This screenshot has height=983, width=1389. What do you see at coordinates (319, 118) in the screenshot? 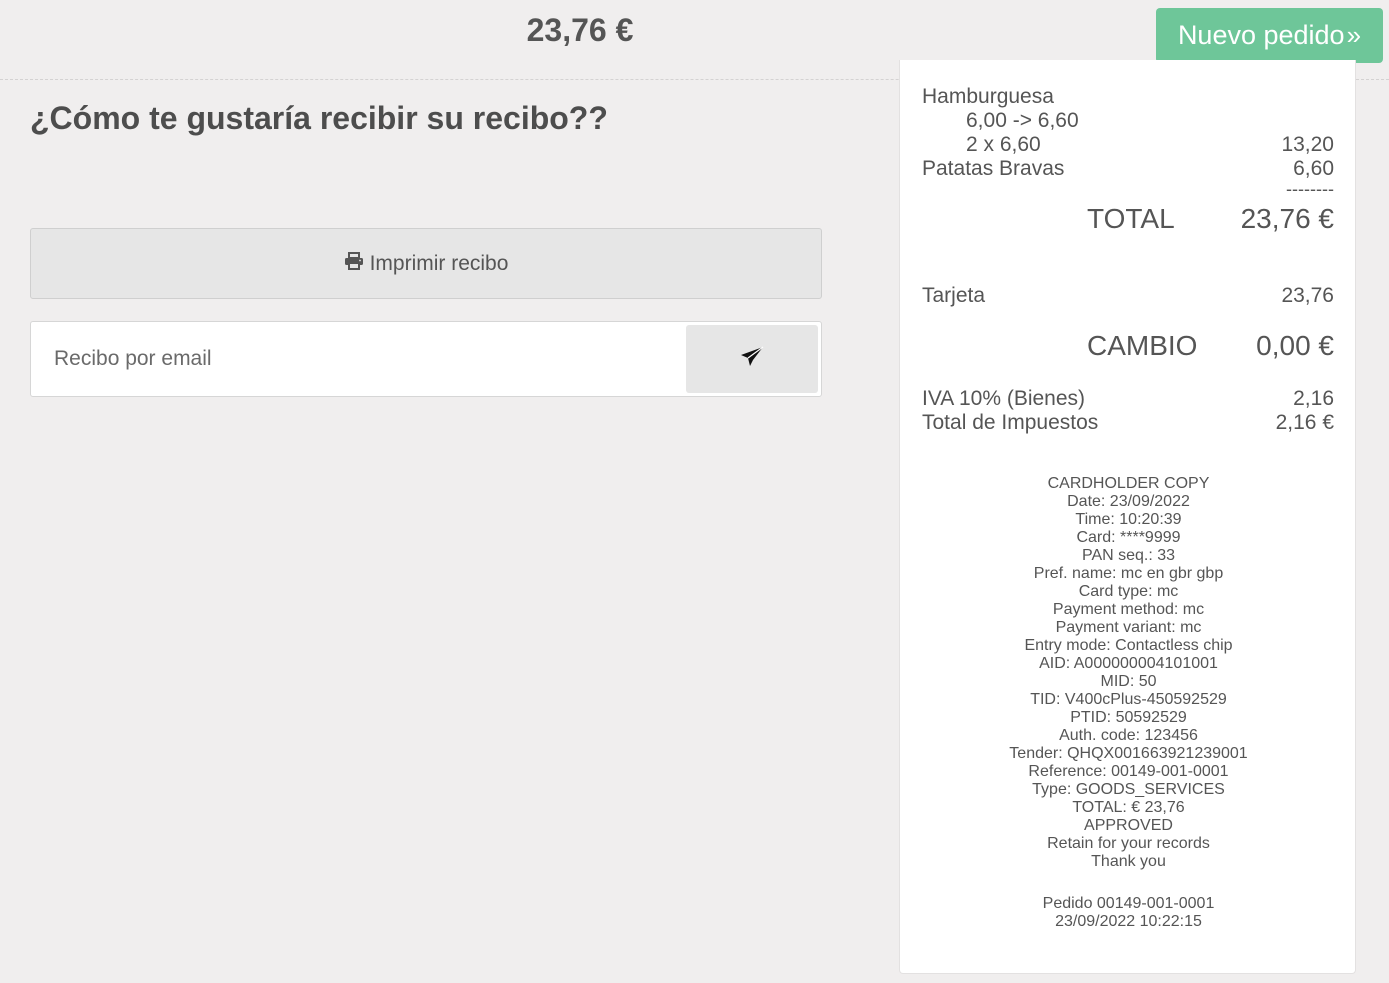
I see `receipt-question: ¿Cómo te gustaría recibir su recibo??` at bounding box center [319, 118].